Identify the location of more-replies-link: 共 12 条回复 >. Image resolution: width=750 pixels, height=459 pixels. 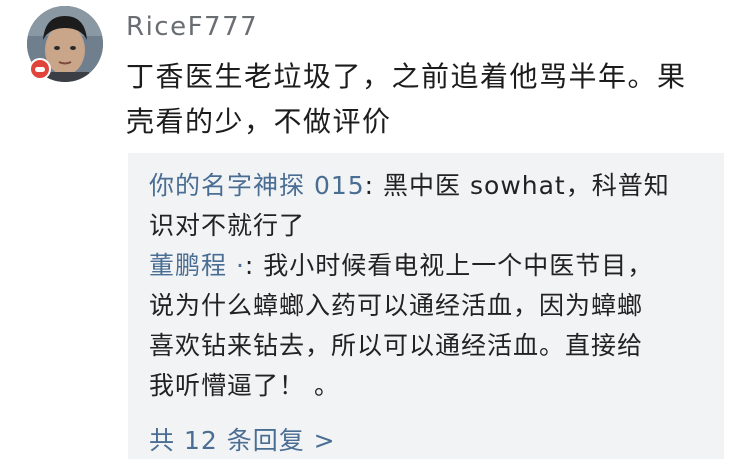
(242, 441).